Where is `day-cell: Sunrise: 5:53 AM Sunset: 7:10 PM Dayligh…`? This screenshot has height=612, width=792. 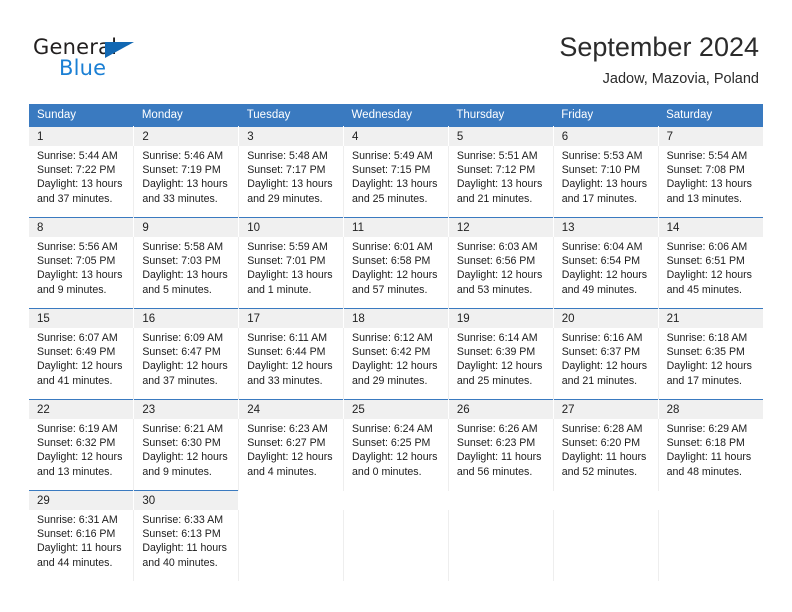
day-cell: Sunrise: 5:53 AM Sunset: 7:10 PM Dayligh… is located at coordinates (606, 182).